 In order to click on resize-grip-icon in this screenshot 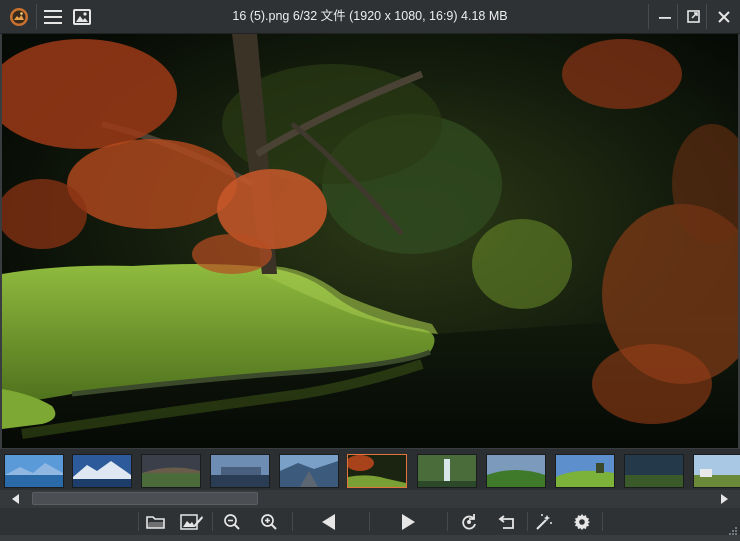, I will do `click(733, 529)`.